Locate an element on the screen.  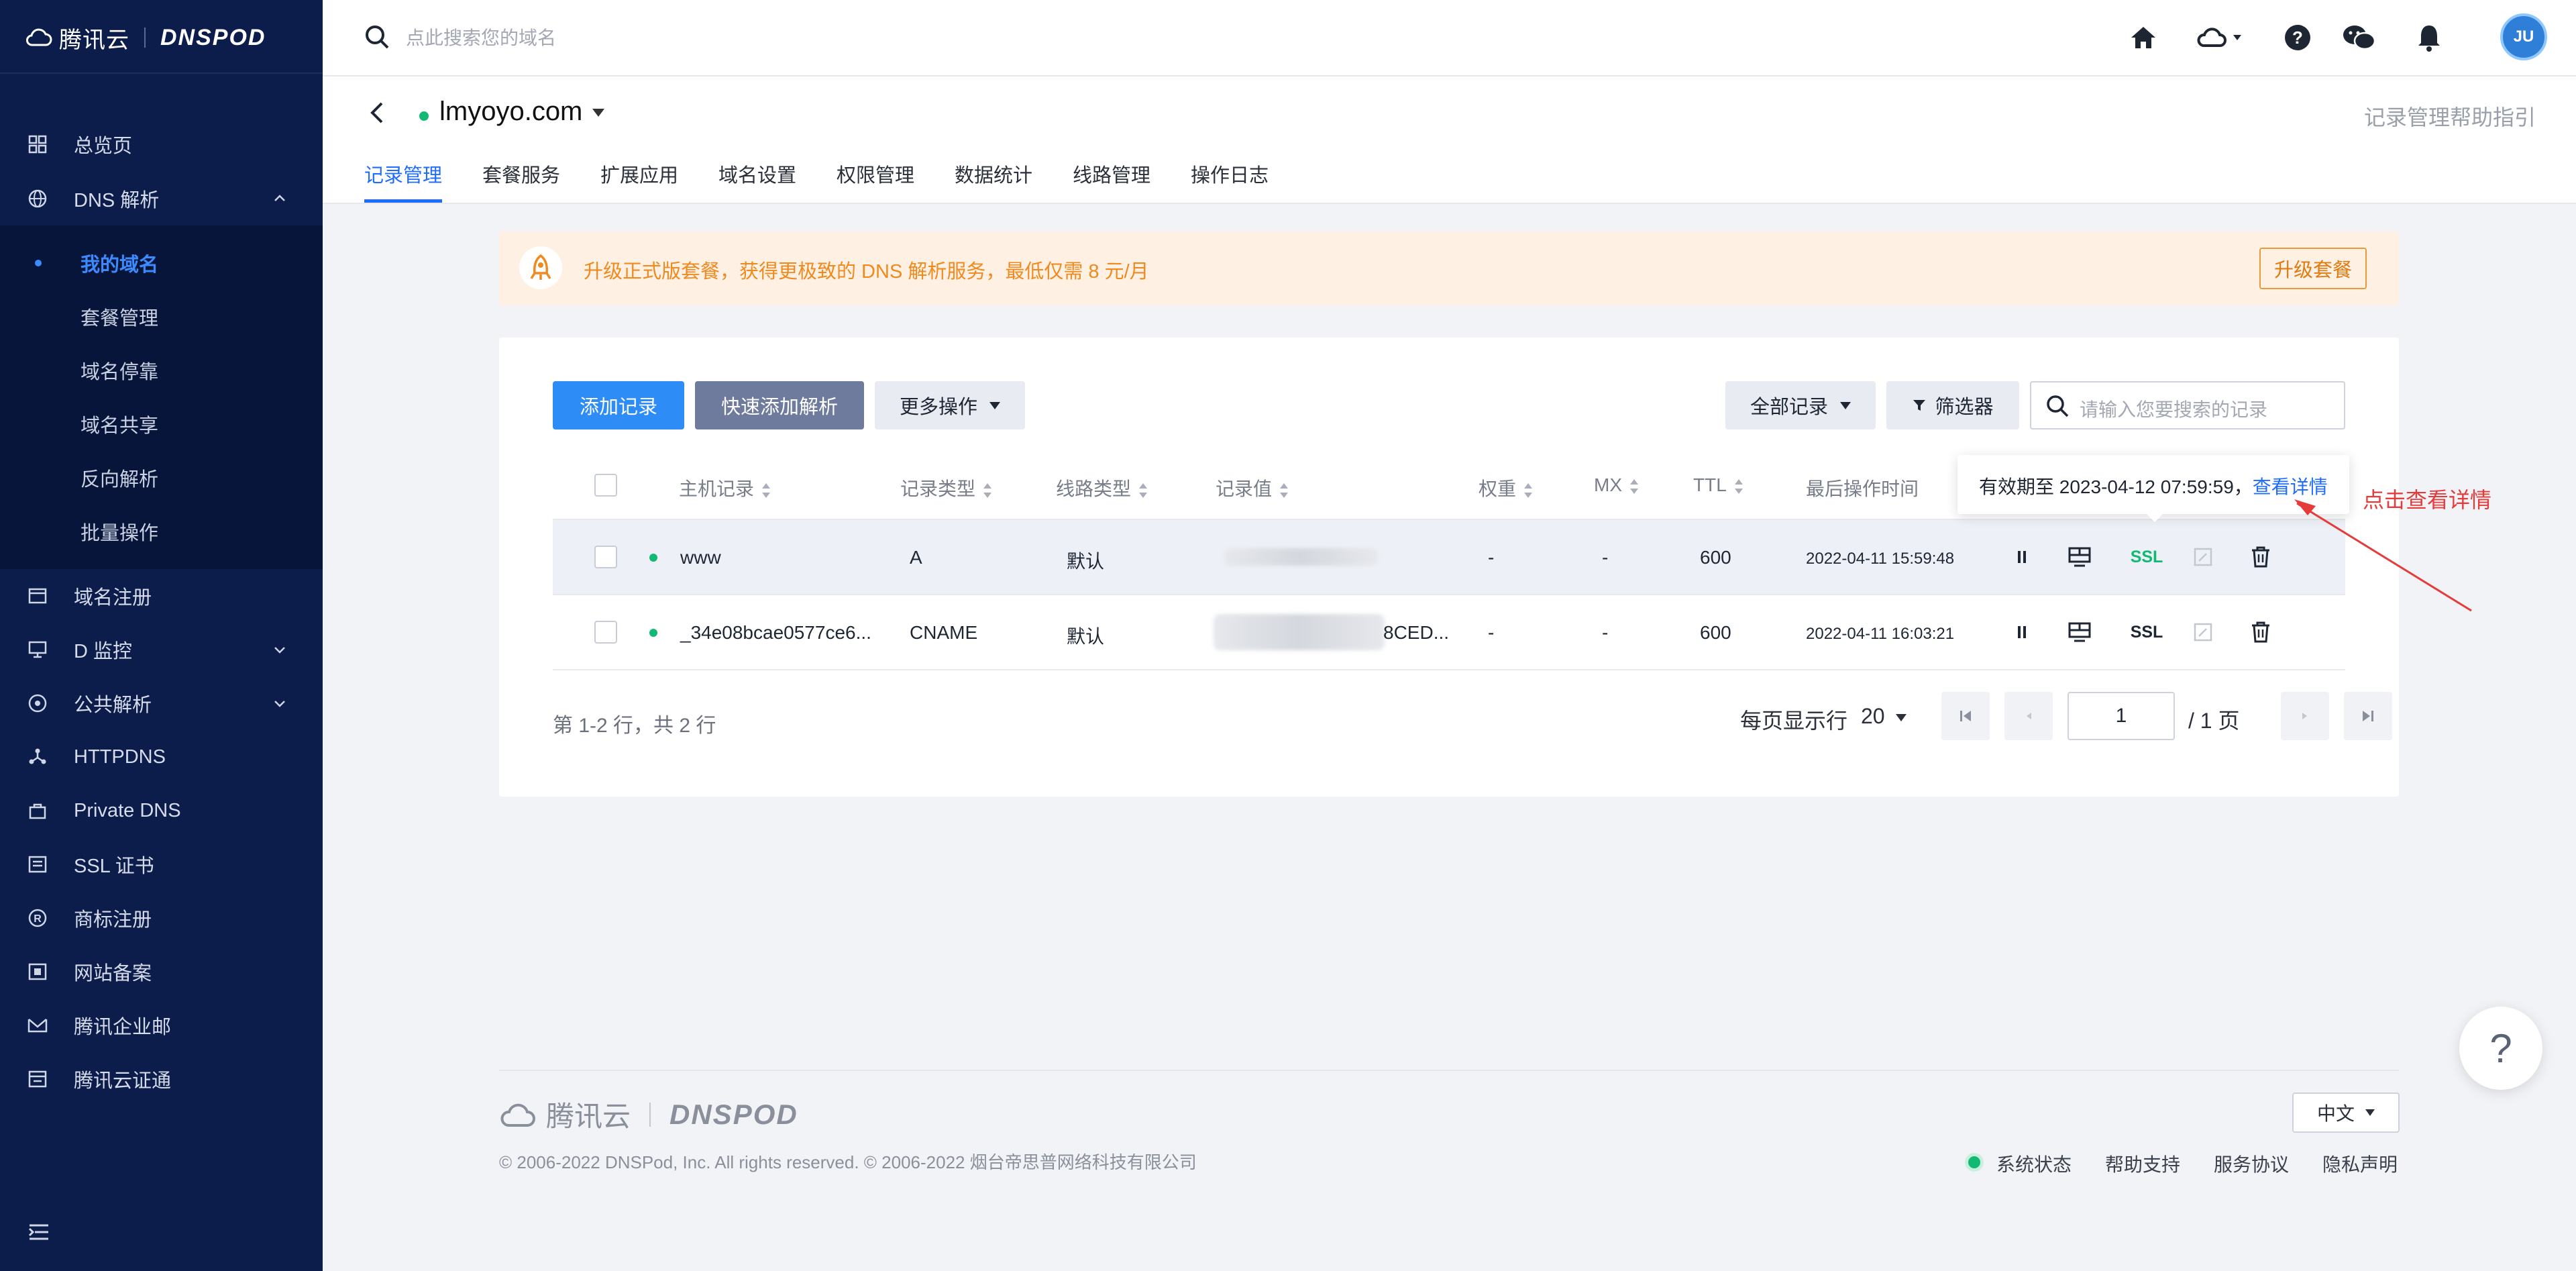
footer-link-status: 系统状态 is located at coordinates (2034, 1163).